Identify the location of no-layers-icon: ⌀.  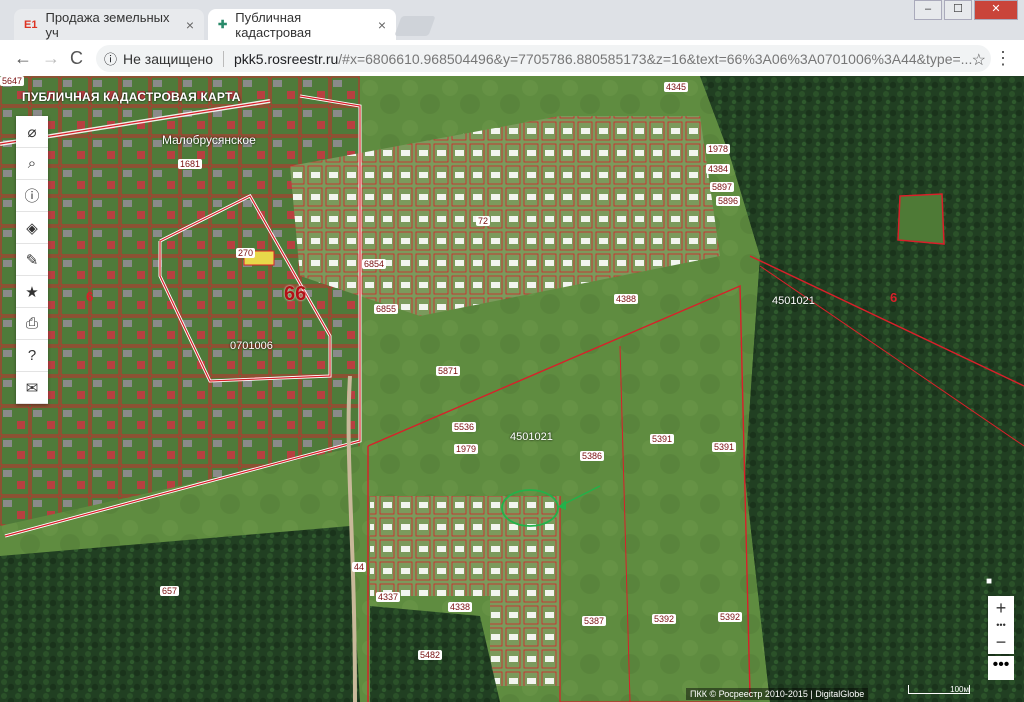
(32, 132).